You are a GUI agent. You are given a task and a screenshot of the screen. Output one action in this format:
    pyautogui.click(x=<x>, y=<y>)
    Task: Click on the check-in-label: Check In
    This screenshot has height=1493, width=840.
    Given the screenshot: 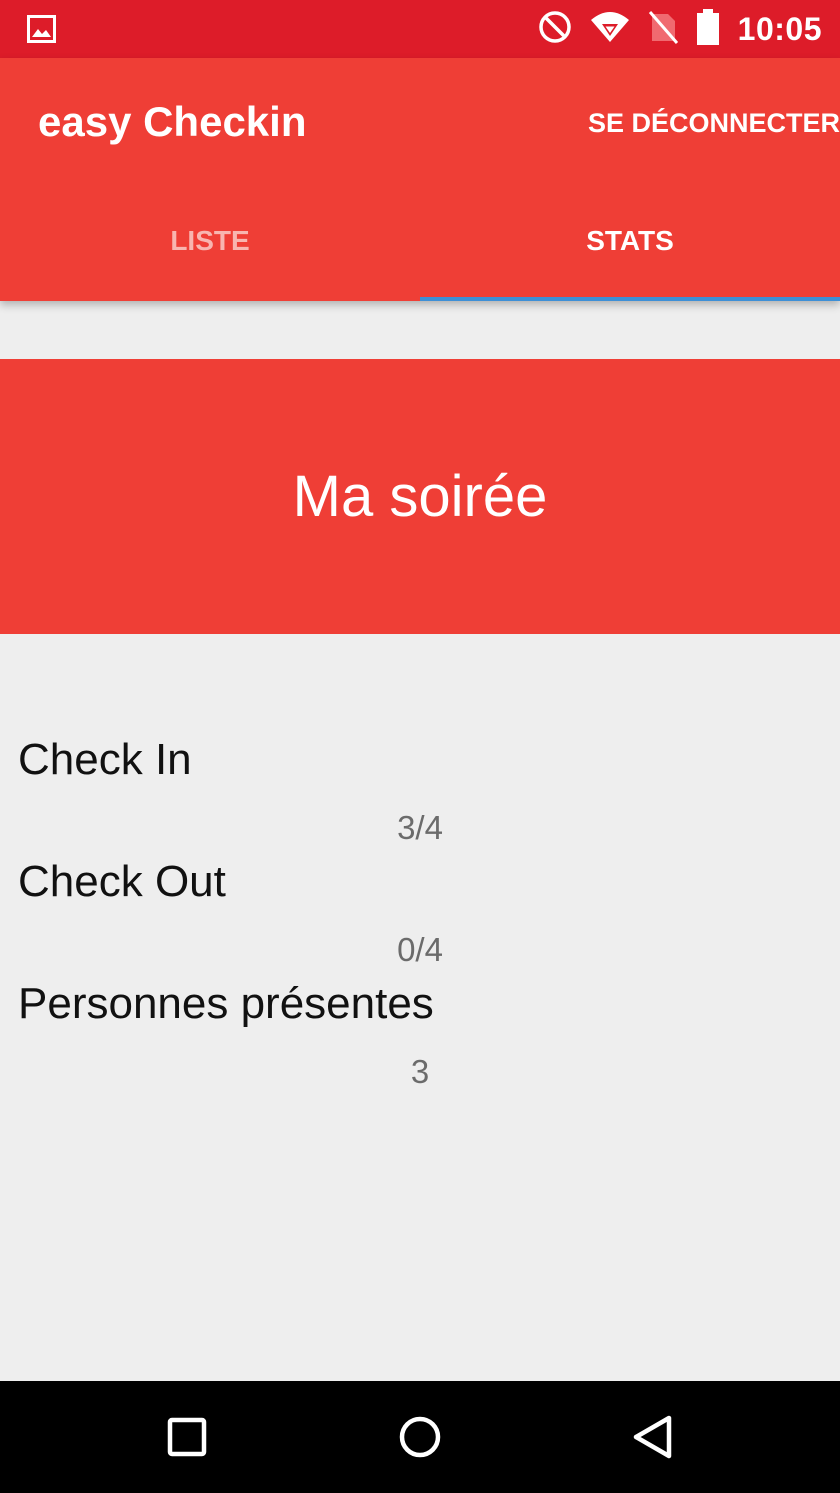 What is the action you would take?
    pyautogui.click(x=105, y=759)
    